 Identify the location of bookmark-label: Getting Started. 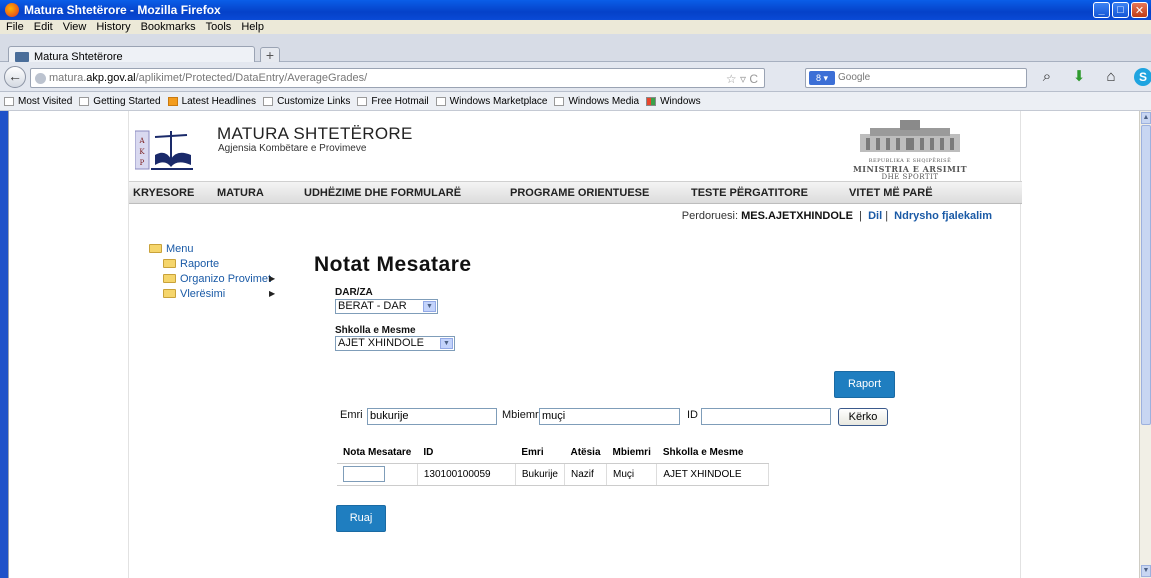
(127, 101).